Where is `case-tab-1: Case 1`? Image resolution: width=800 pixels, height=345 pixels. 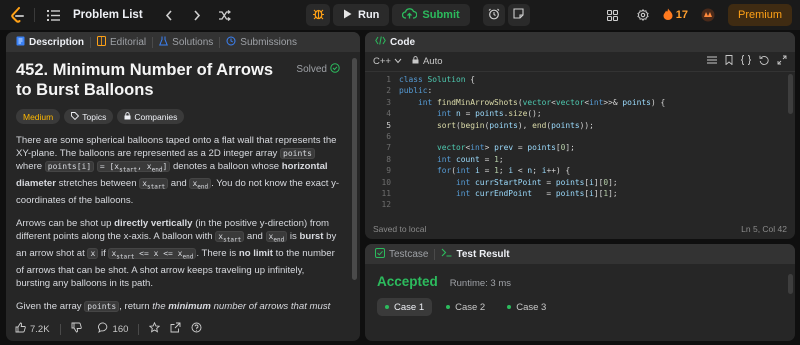
case-tab-1: Case 1 is located at coordinates (405, 307).